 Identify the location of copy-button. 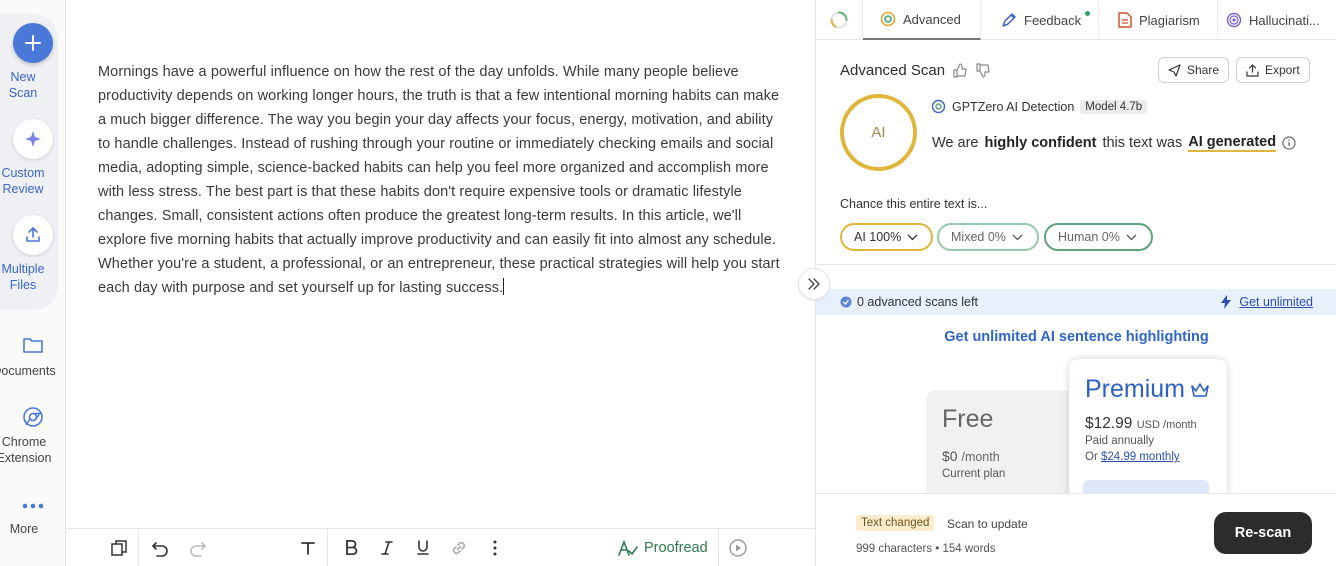
(119, 547).